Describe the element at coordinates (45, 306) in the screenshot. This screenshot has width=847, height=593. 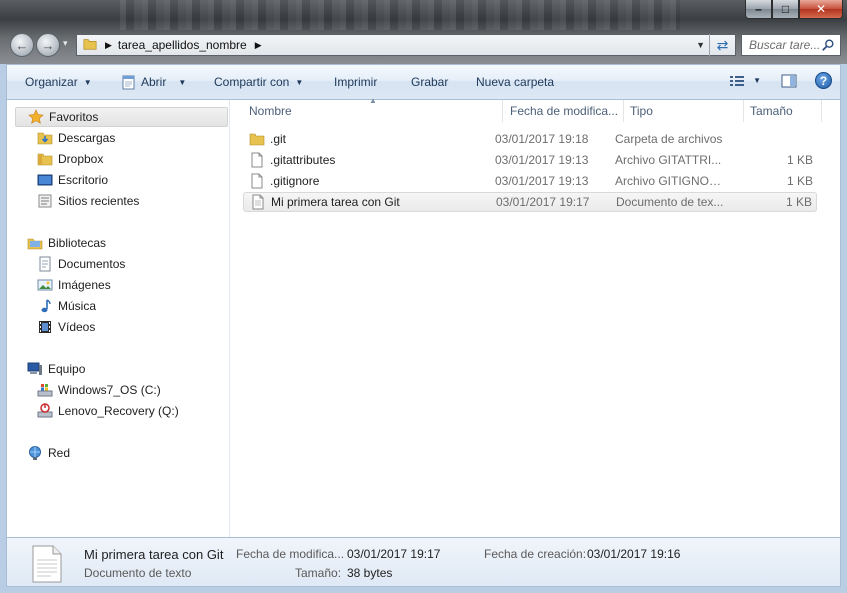
I see `music-icon` at that location.